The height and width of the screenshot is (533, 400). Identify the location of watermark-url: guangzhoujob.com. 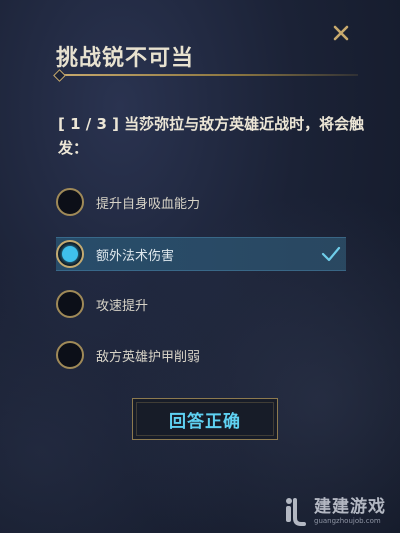
(347, 520).